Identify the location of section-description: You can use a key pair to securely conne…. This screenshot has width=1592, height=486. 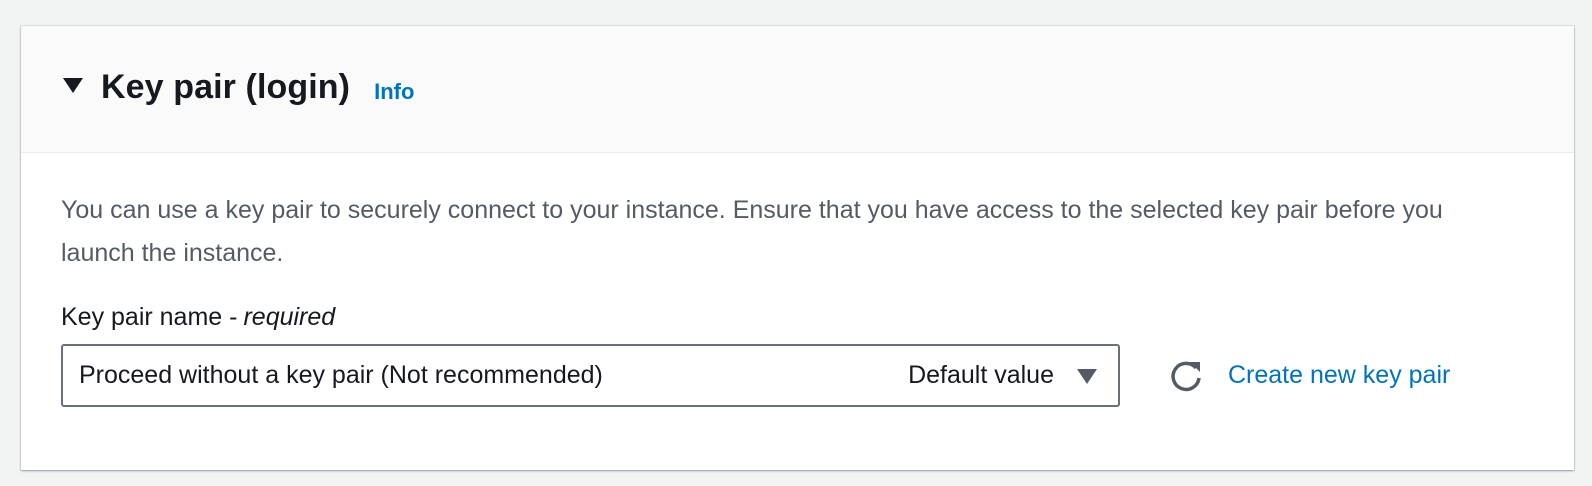
(752, 231).